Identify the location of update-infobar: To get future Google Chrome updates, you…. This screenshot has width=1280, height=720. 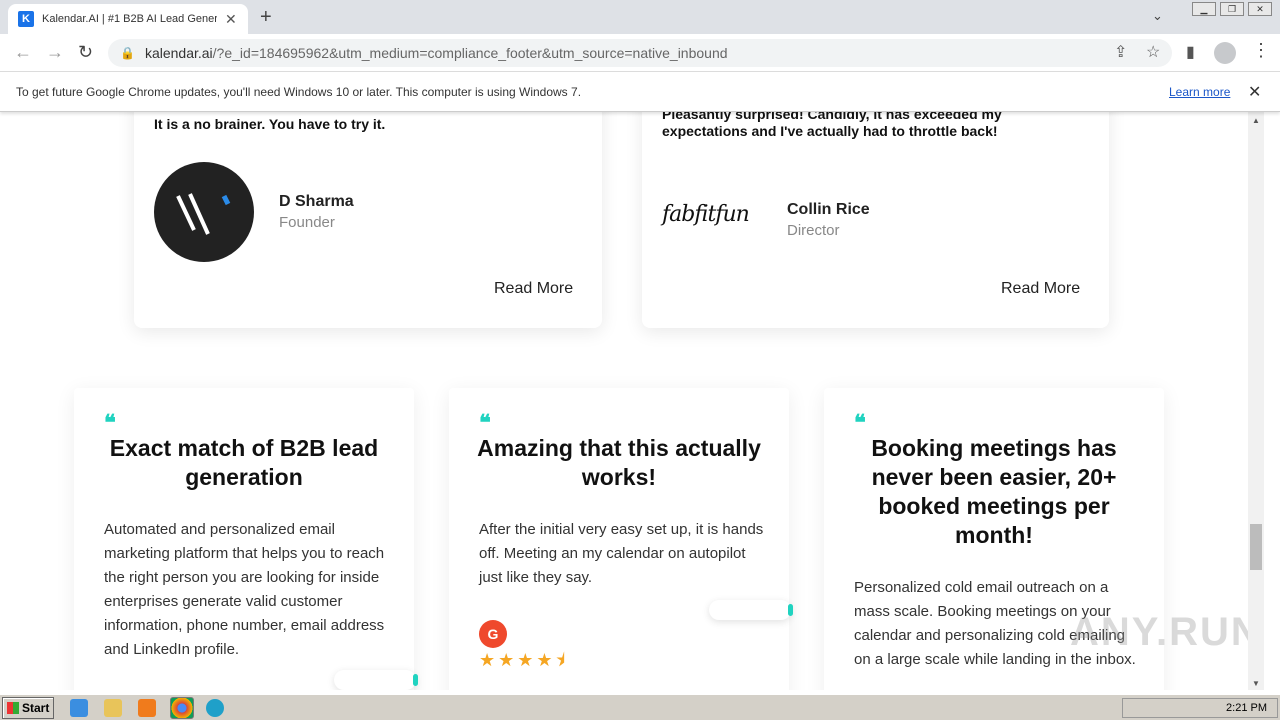
(640, 92).